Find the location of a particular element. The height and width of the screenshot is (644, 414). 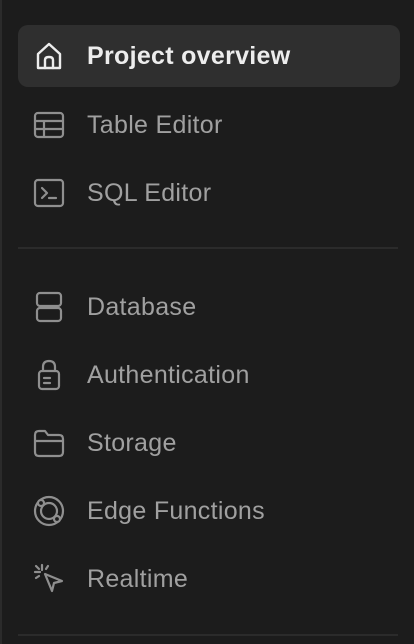

sidebar-item-database: Database is located at coordinates (209, 307).